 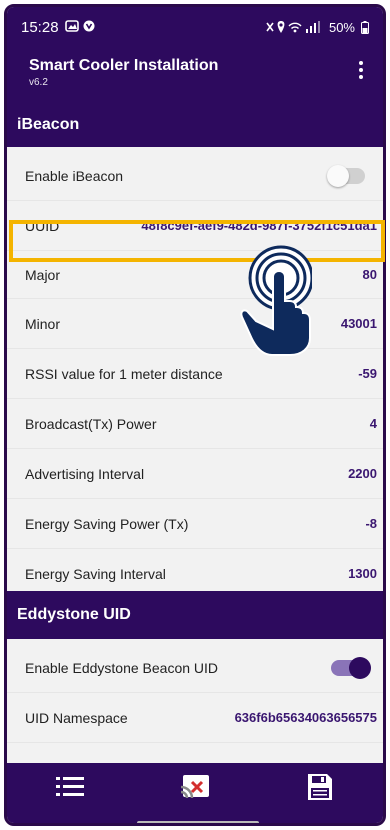 What do you see at coordinates (43, 323) in the screenshot?
I see `field-label: Minor` at bounding box center [43, 323].